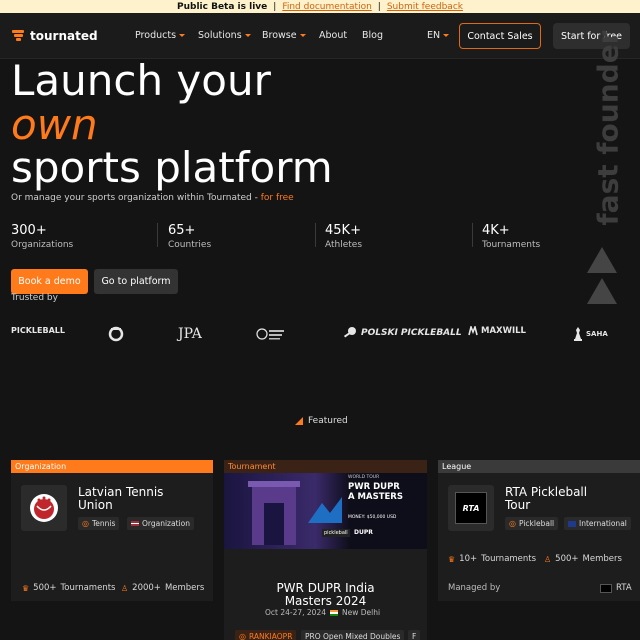 Image resolution: width=640 pixels, height=640 pixels. Describe the element at coordinates (375, 497) in the screenshot. I see `banner-title-text: A MASTERS` at that location.